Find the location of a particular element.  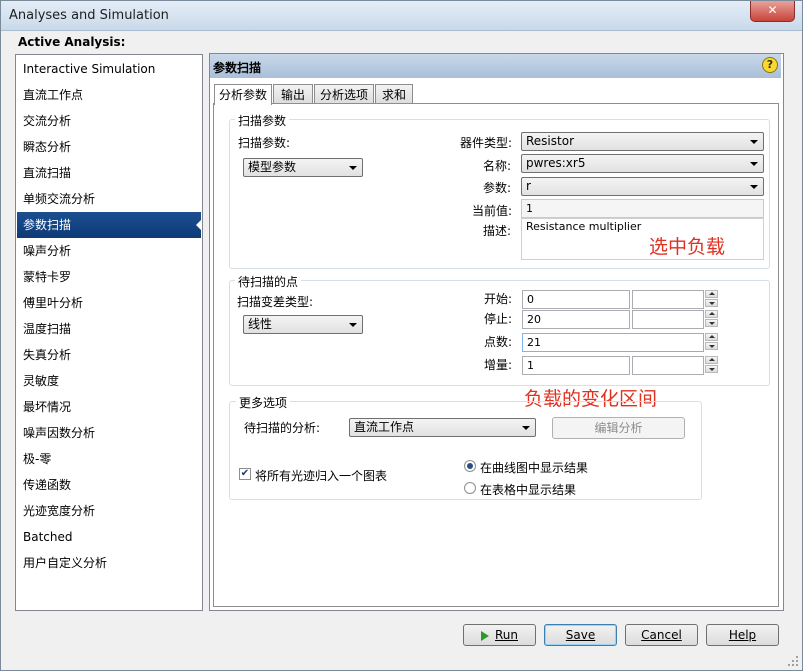

variation-type-label: 扫描变差类型: is located at coordinates (275, 302).